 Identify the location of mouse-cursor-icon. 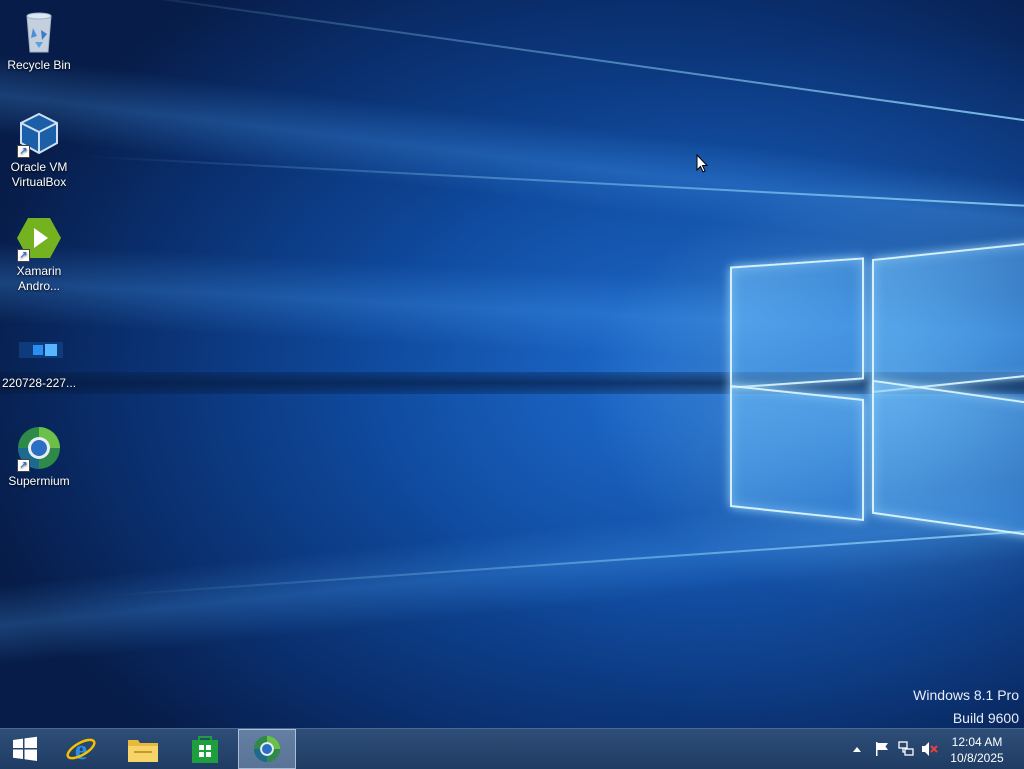
(702, 165).